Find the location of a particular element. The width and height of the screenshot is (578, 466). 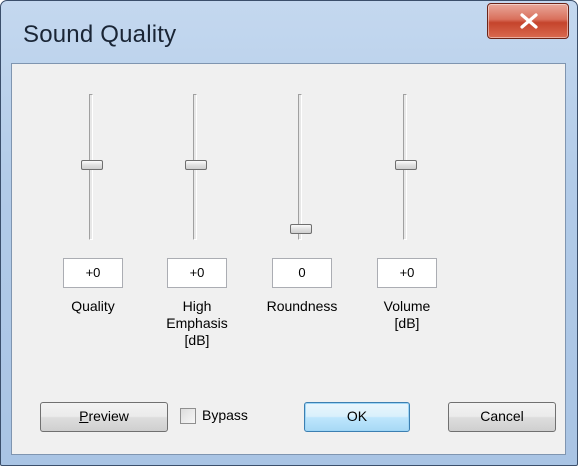

slider-track is located at coordinates (300, 167).